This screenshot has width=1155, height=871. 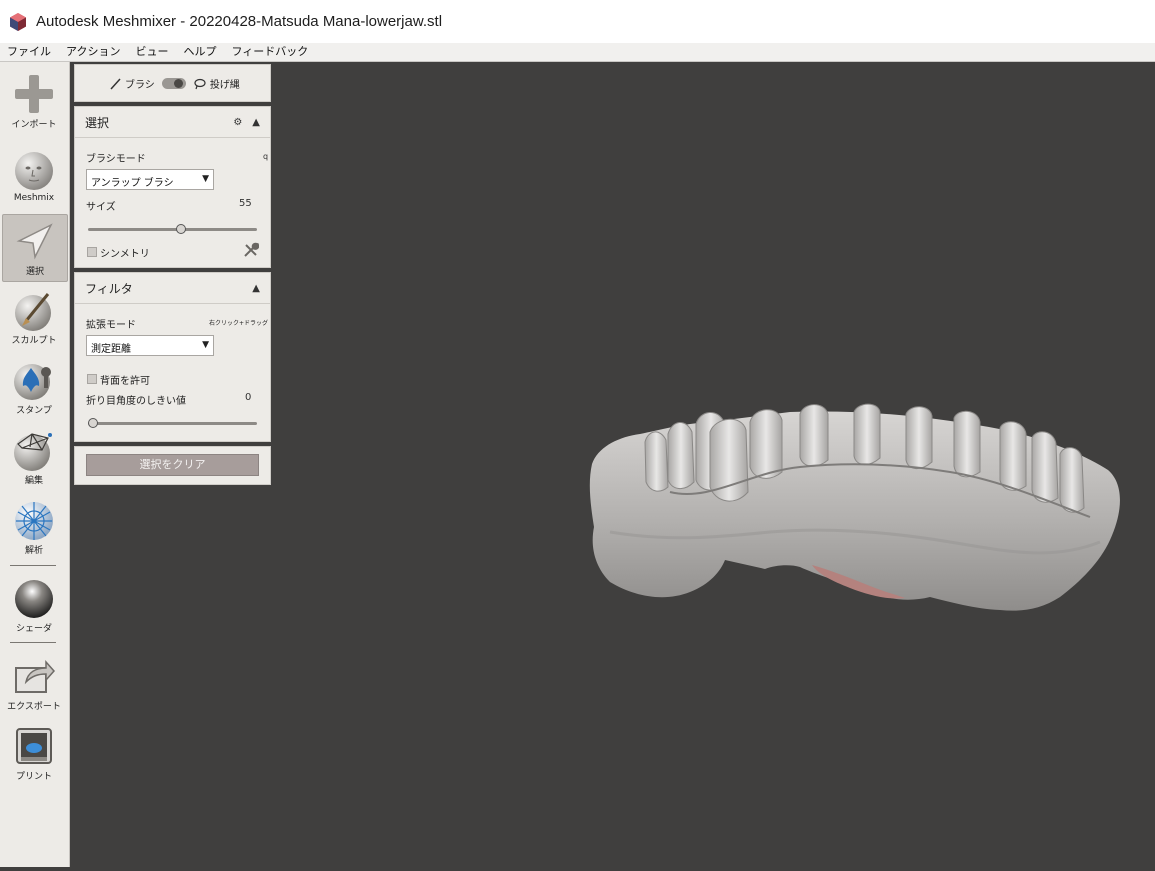 I want to click on tool-export: エクスポート, so click(x=34, y=683).